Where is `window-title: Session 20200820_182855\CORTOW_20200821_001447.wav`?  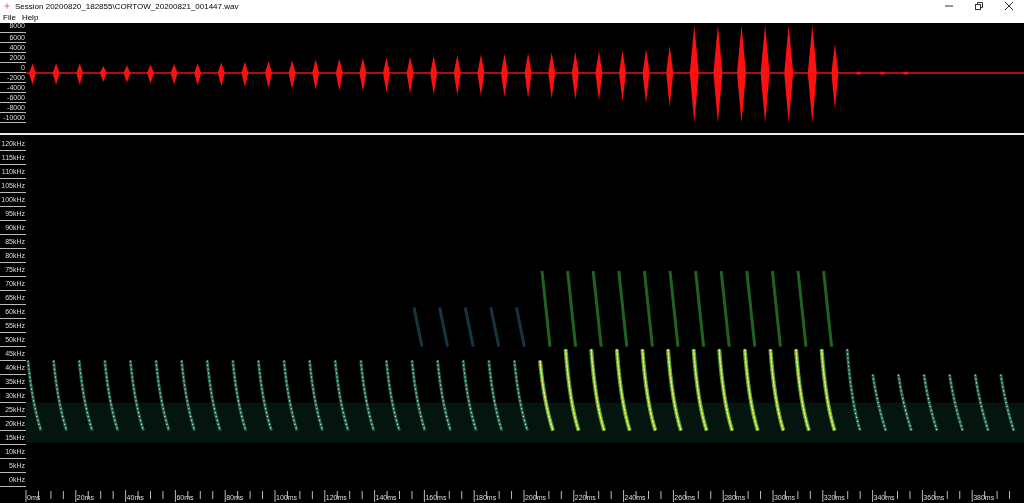
window-title: Session 20200820_182855\CORTOW_20200821_001447.wav is located at coordinates (127, 6).